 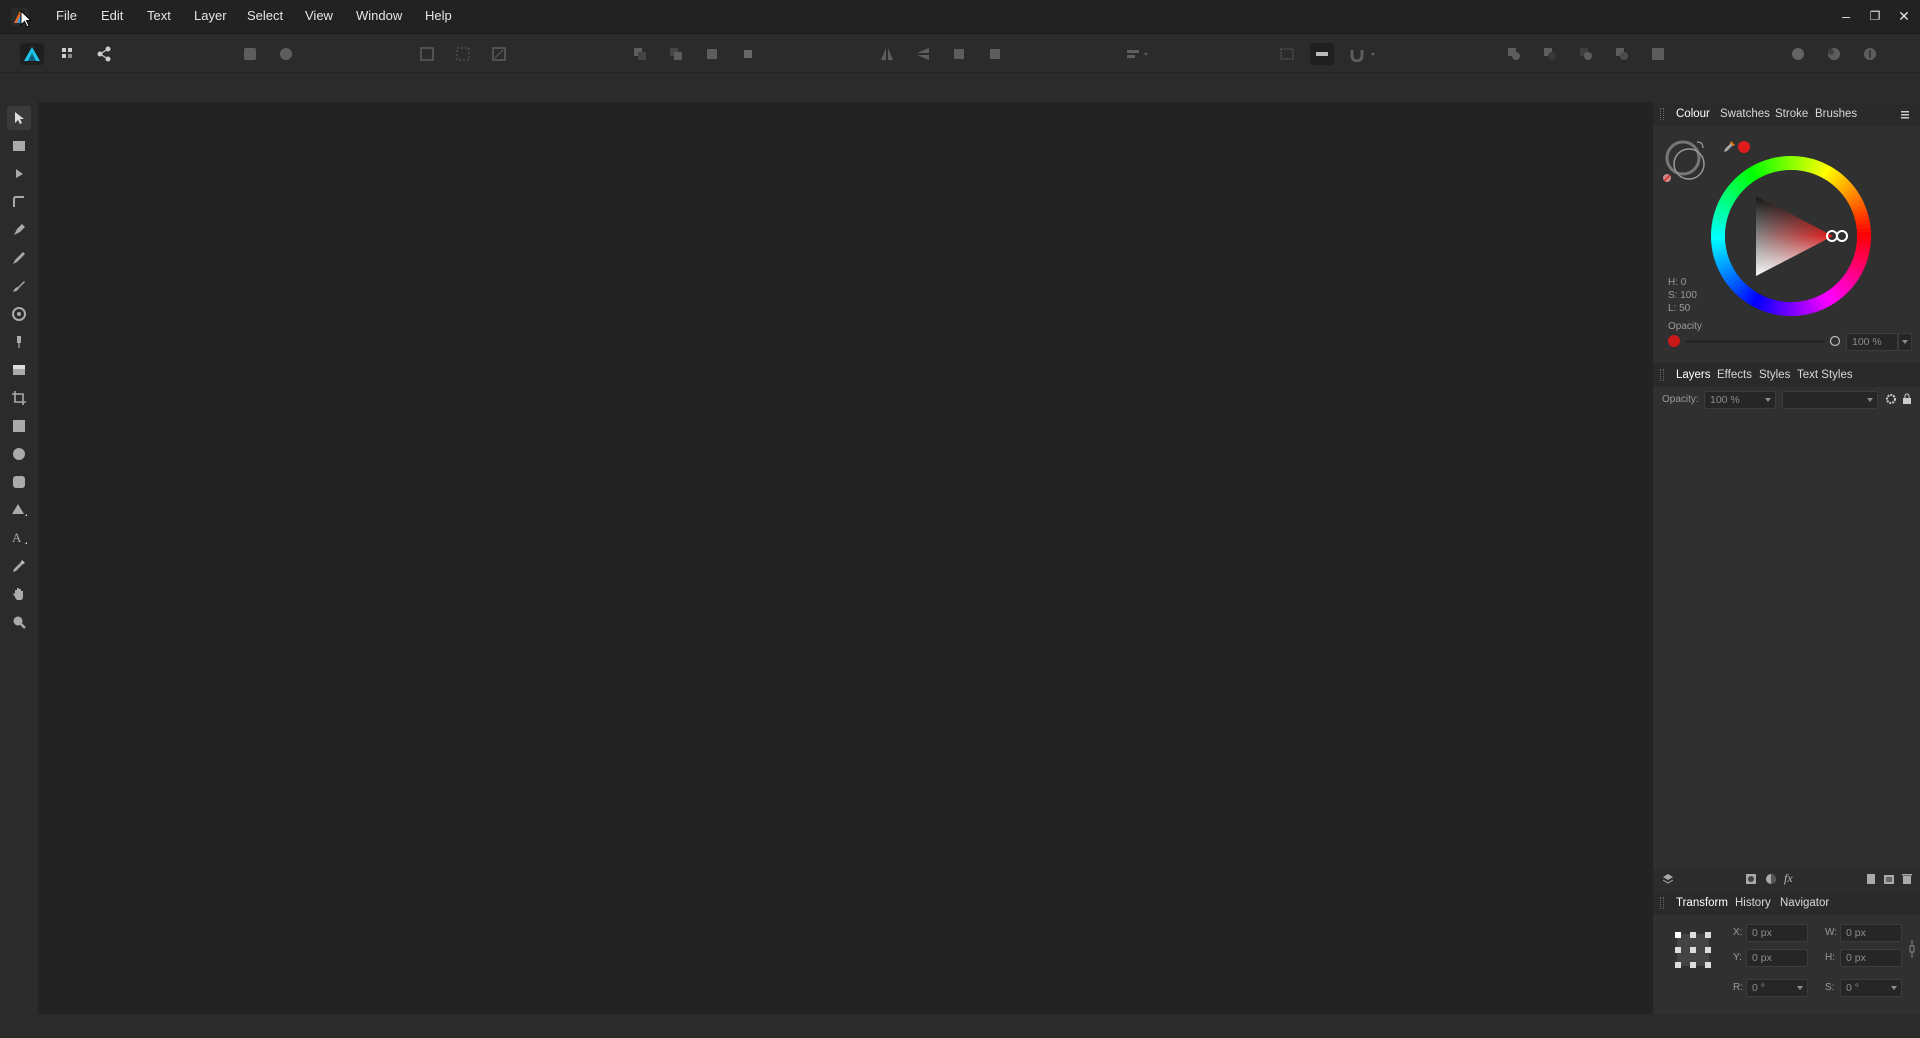 I want to click on move-back-button, so click(x=676, y=54).